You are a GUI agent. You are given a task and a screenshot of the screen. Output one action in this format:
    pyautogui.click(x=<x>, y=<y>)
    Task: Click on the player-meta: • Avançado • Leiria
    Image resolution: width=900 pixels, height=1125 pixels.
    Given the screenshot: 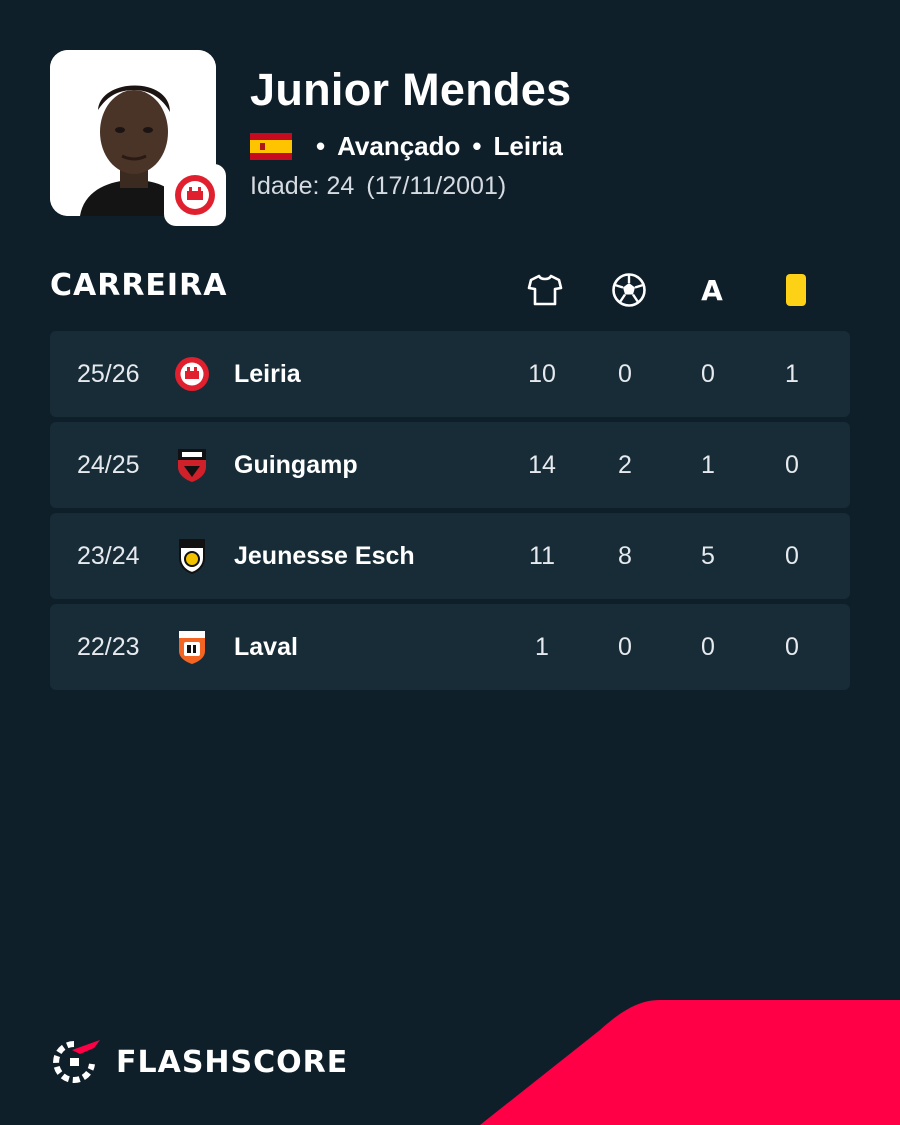 What is the action you would take?
    pyautogui.click(x=406, y=146)
    